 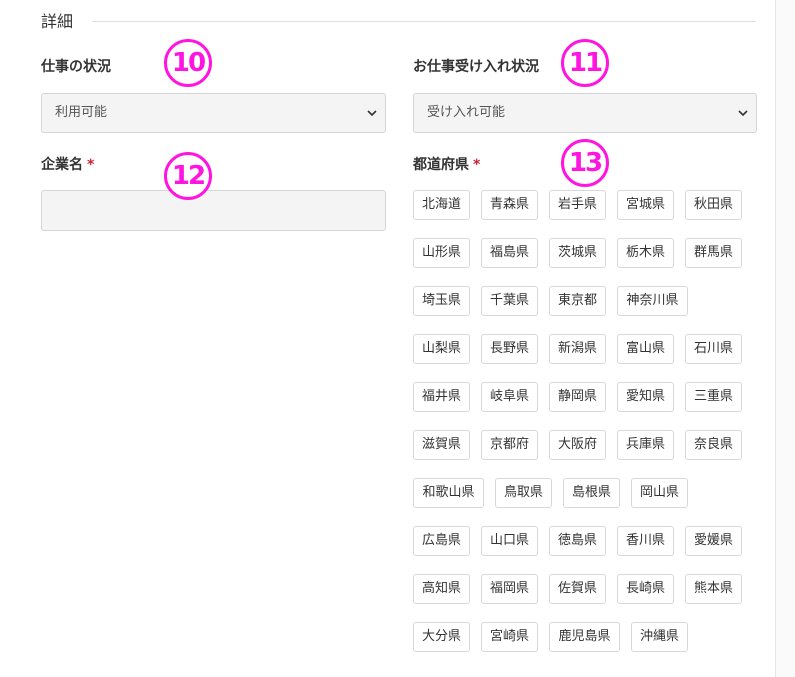 What do you see at coordinates (645, 541) in the screenshot?
I see `prefecture-option: 香川県` at bounding box center [645, 541].